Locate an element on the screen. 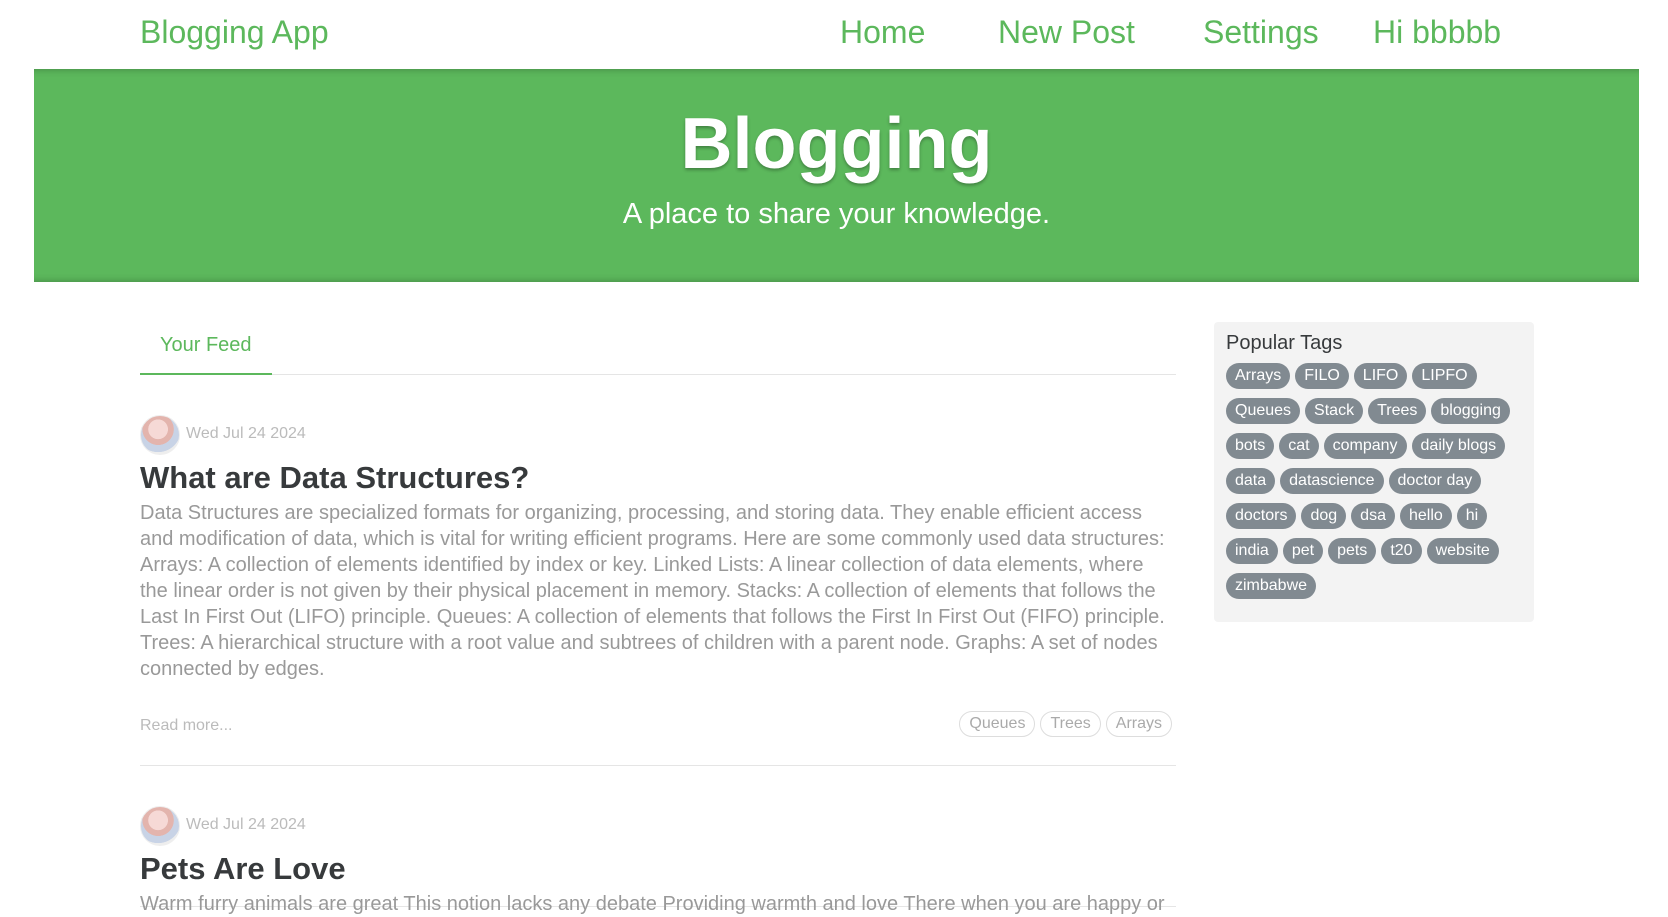  tag-pill: hi is located at coordinates (1472, 516).